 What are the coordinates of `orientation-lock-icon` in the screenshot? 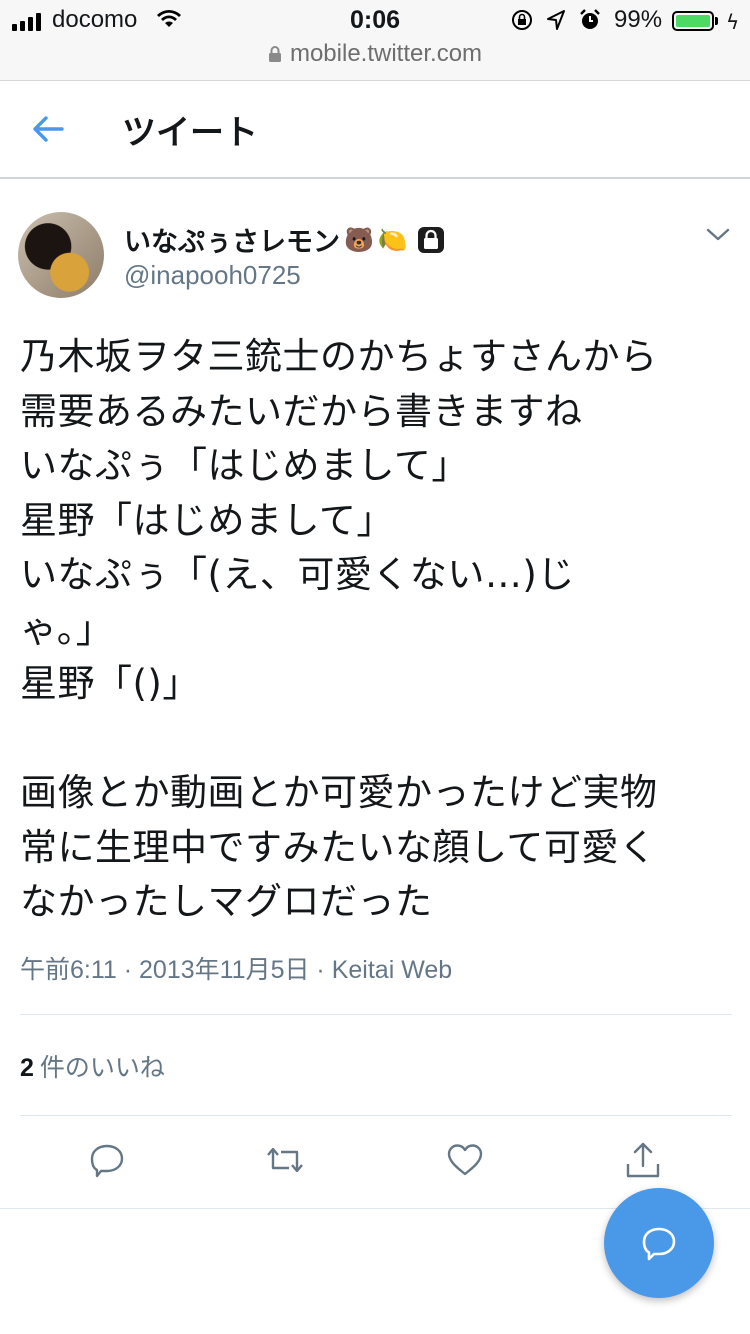 It's located at (522, 20).